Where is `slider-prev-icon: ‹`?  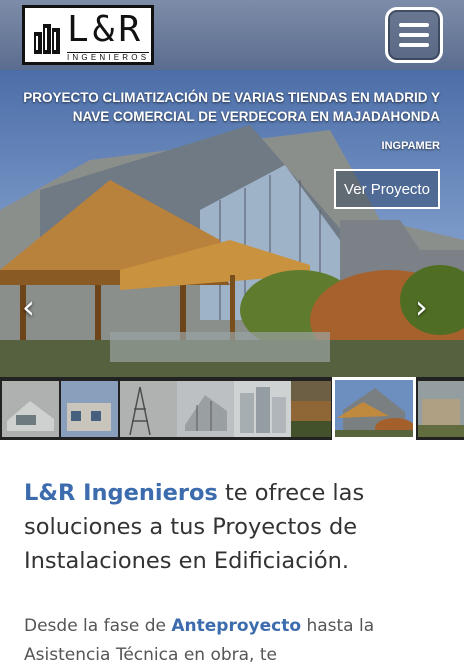
slider-prev-icon: ‹ is located at coordinates (28, 307).